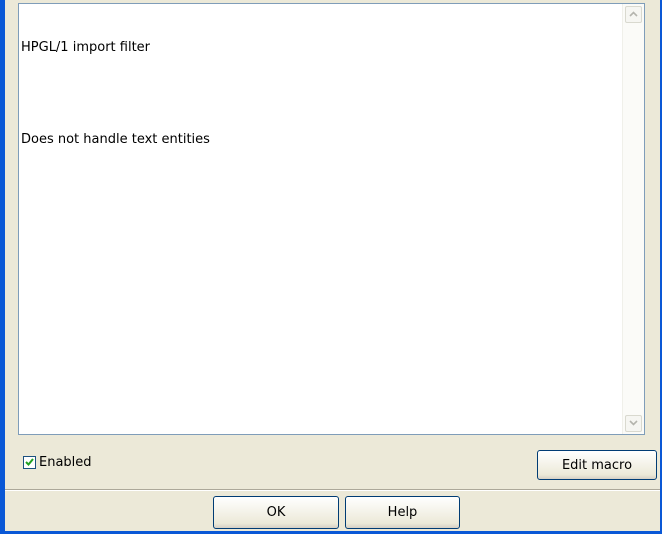  I want to click on enabled-checkbox-row: Enabled, so click(57, 462).